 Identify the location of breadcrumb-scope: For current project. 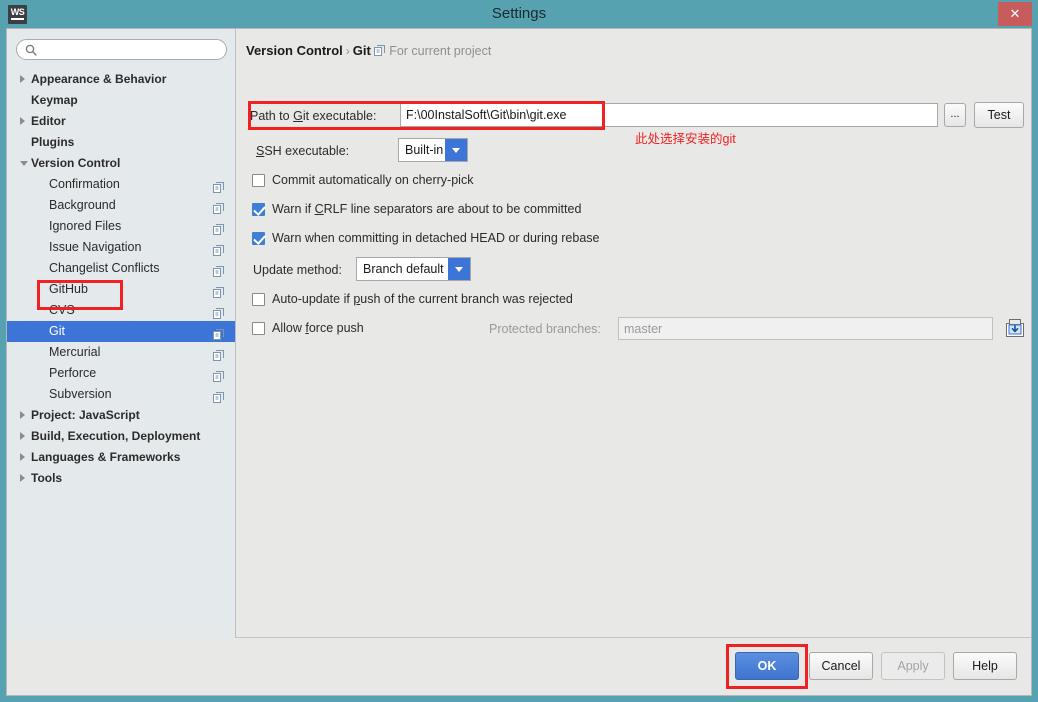
(432, 51).